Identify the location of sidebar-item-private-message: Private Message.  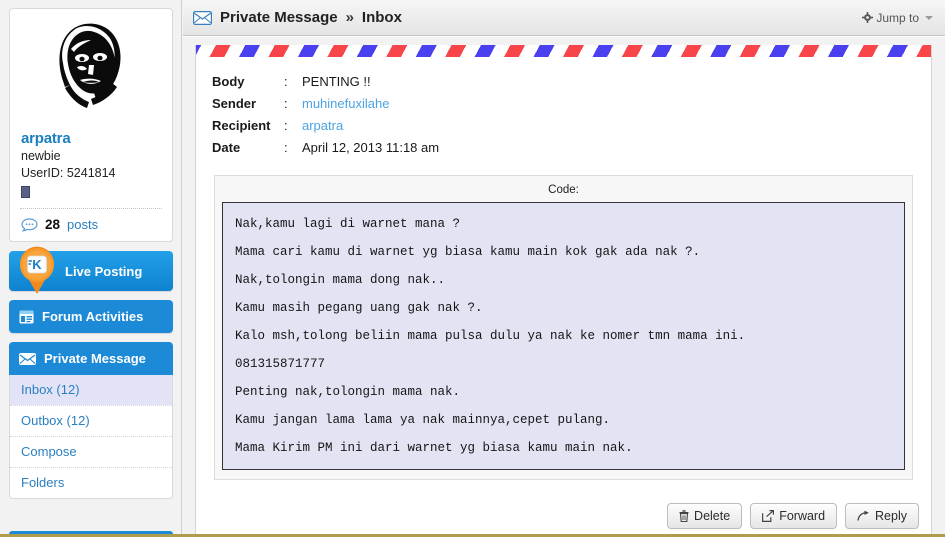
(91, 358).